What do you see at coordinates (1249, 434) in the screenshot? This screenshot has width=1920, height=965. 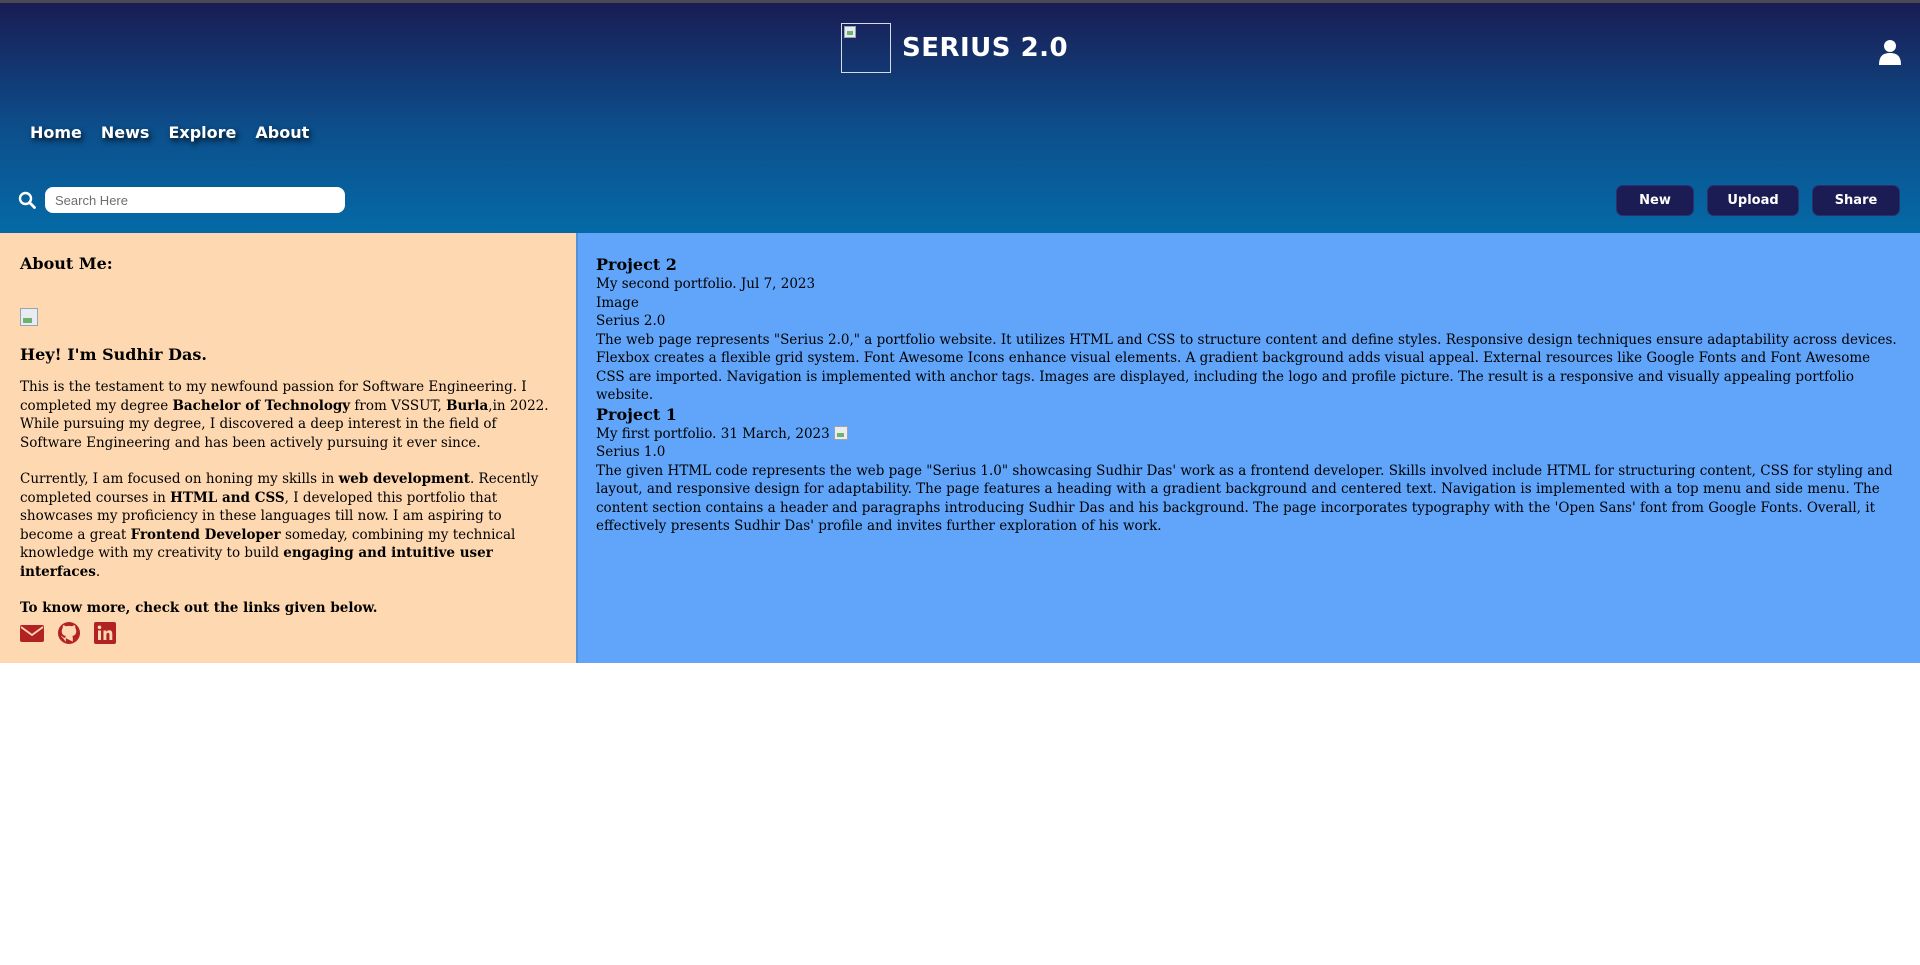 I see `project-meta-row: My first portfolio. 31 March, 2023` at bounding box center [1249, 434].